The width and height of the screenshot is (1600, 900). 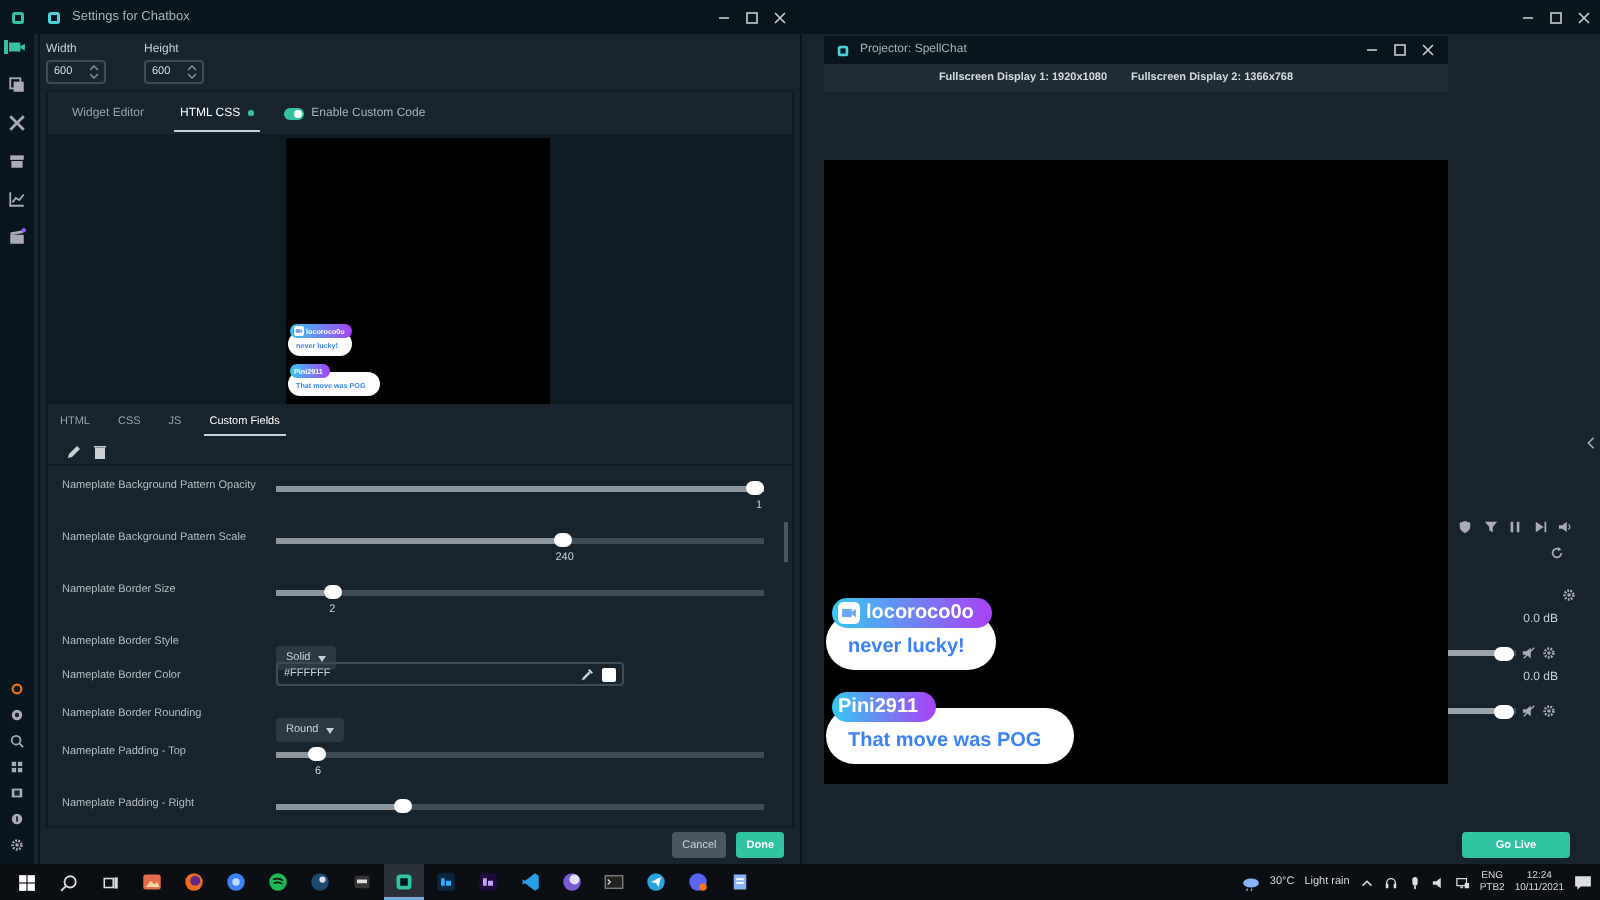 What do you see at coordinates (912, 613) in the screenshot?
I see `username-badge: locoroco0o` at bounding box center [912, 613].